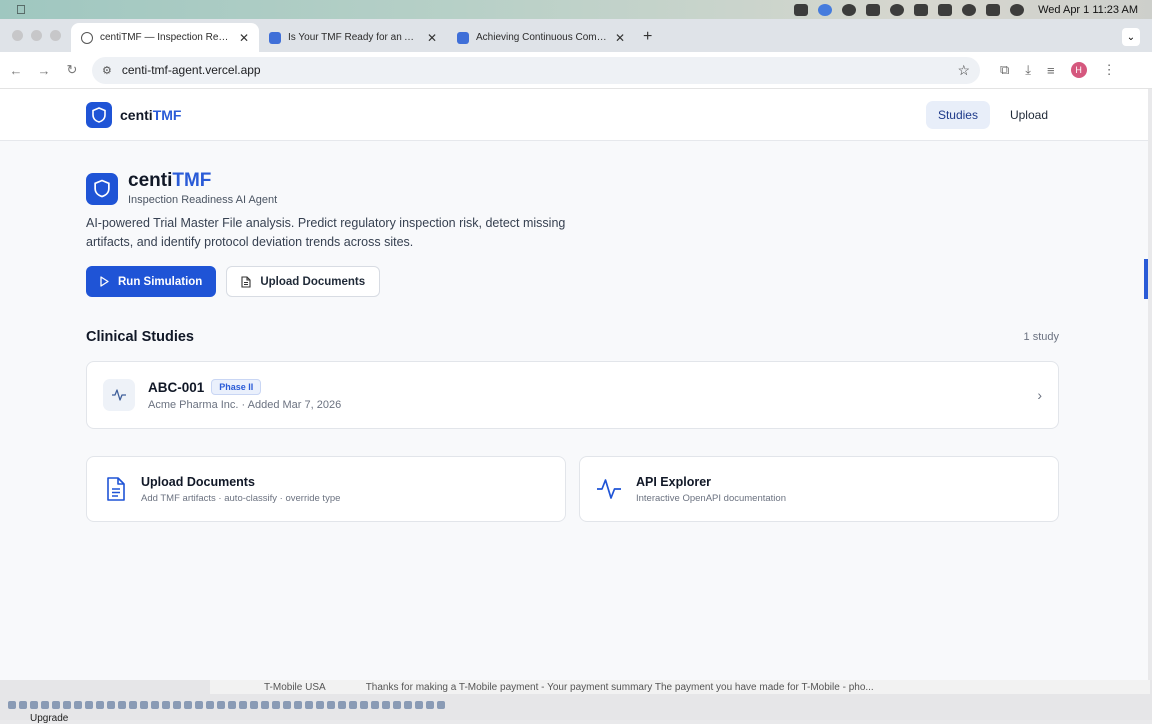  Describe the element at coordinates (191, 70) in the screenshot. I see `url-text: centi-tmf-agent.vercel.app` at that location.